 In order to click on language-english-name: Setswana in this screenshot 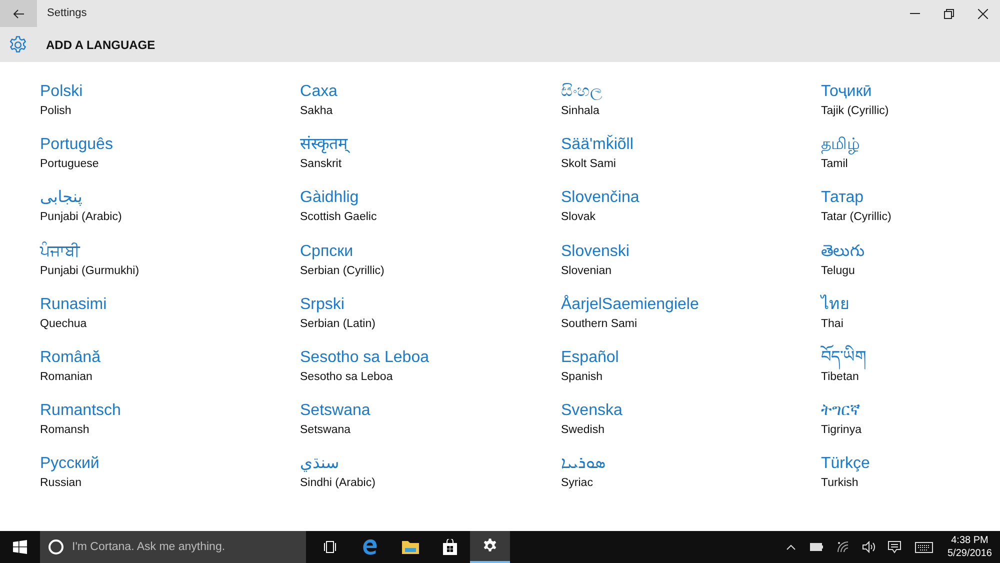, I will do `click(325, 430)`.